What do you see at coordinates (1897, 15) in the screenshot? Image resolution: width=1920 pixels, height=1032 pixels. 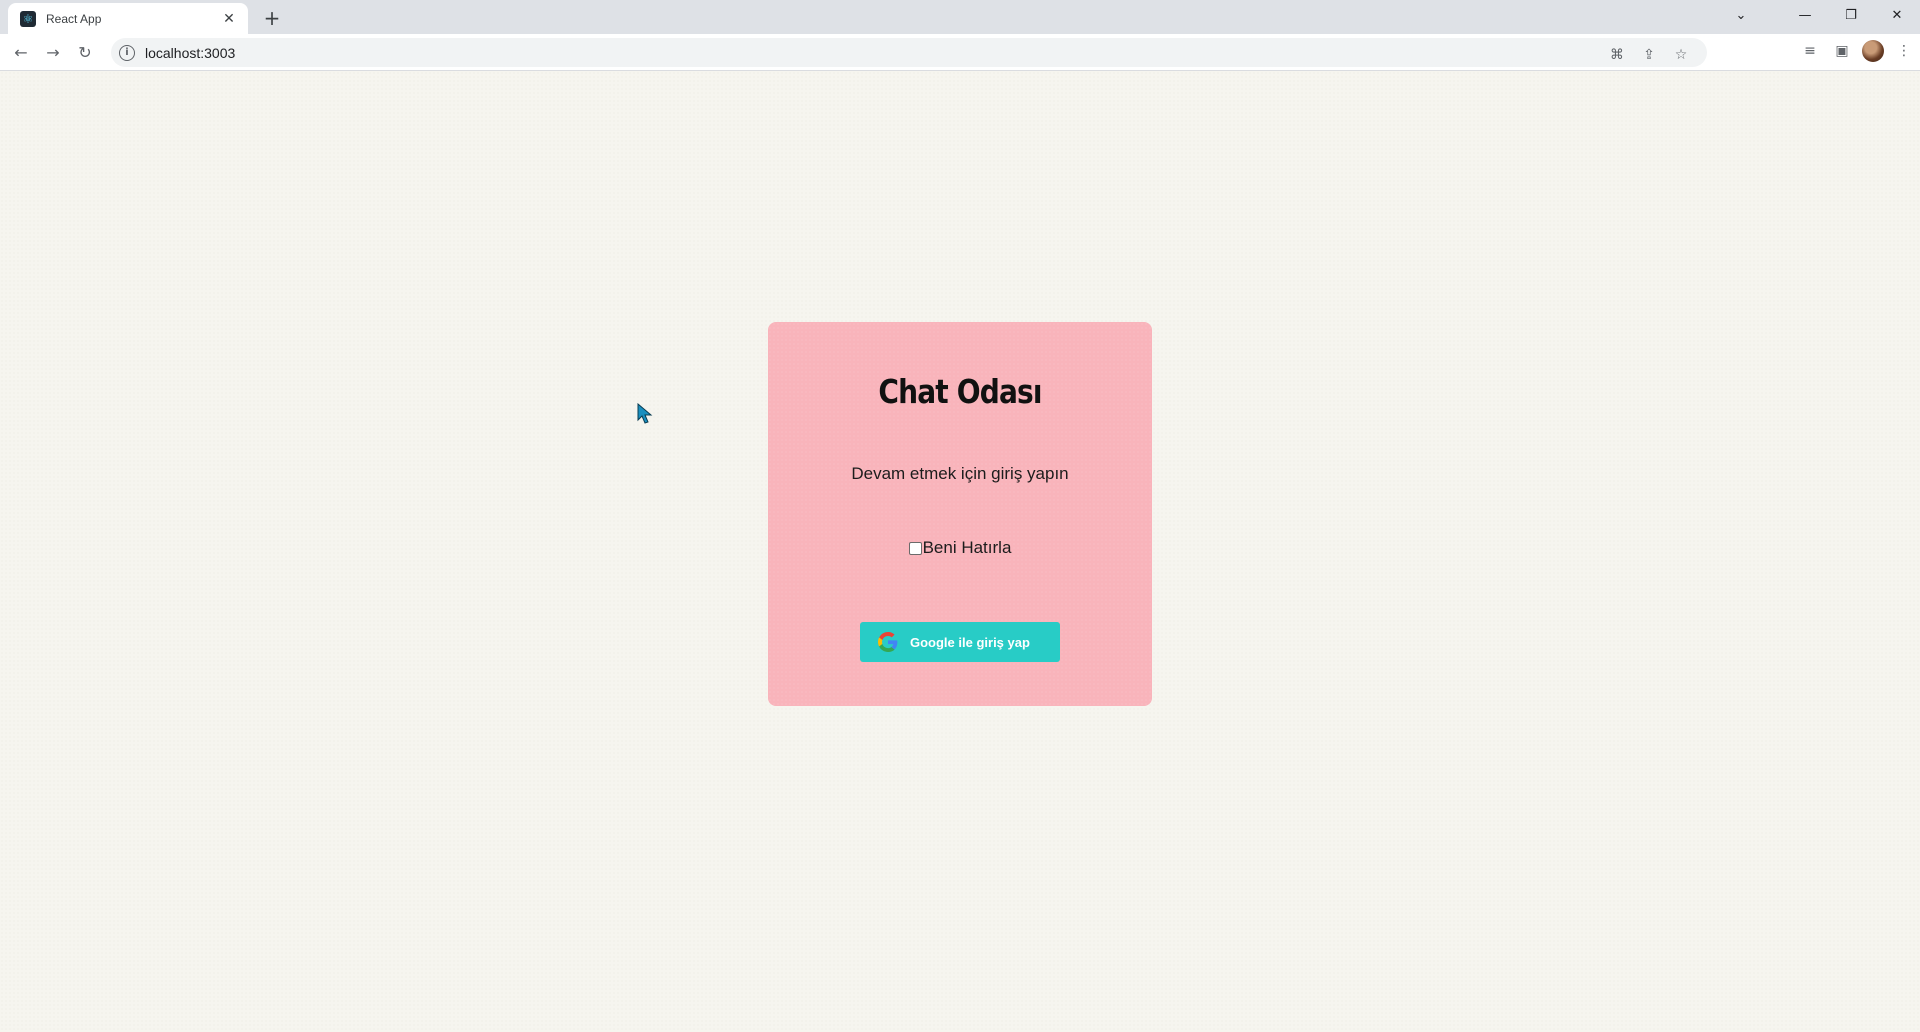 I see `close-window-button: ✕` at bounding box center [1897, 15].